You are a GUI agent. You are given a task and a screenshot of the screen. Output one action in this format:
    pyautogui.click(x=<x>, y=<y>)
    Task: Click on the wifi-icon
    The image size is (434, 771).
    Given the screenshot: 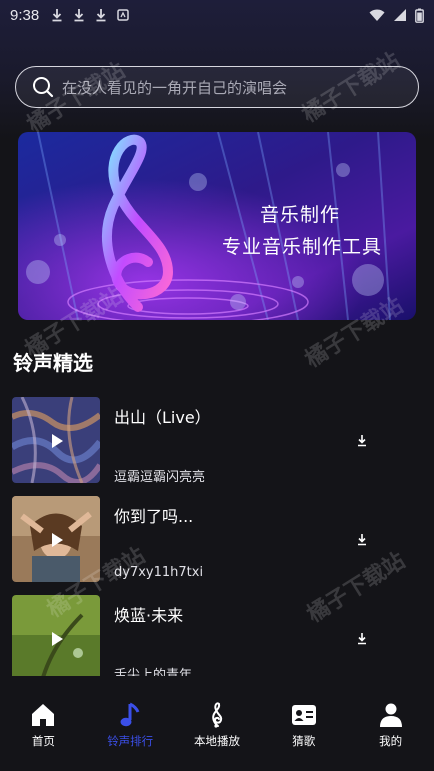 What is the action you would take?
    pyautogui.click(x=377, y=15)
    